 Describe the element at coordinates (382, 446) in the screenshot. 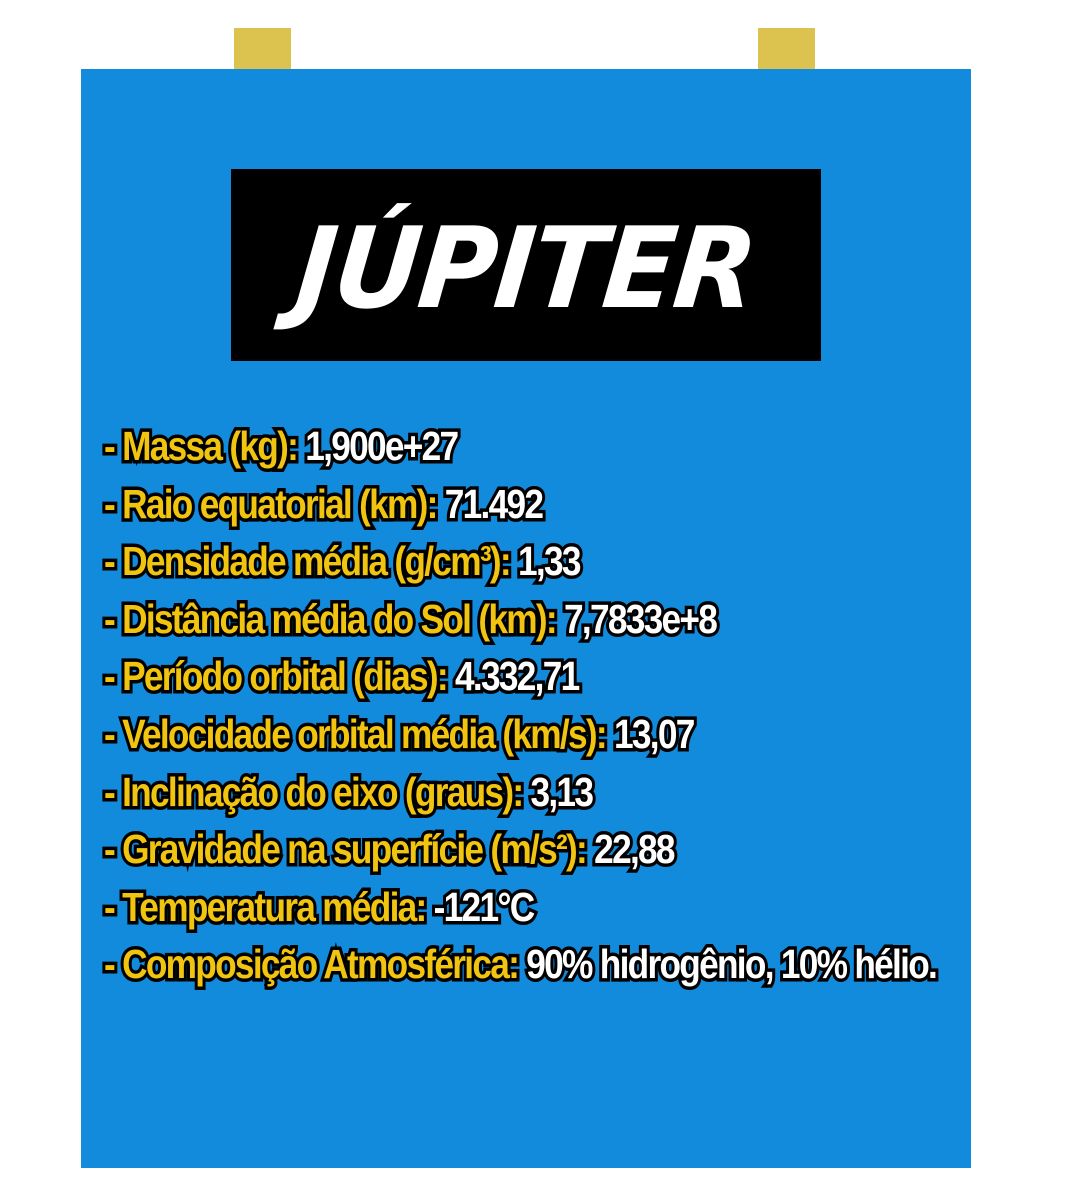

I see `fact-value: 1,900e+27` at that location.